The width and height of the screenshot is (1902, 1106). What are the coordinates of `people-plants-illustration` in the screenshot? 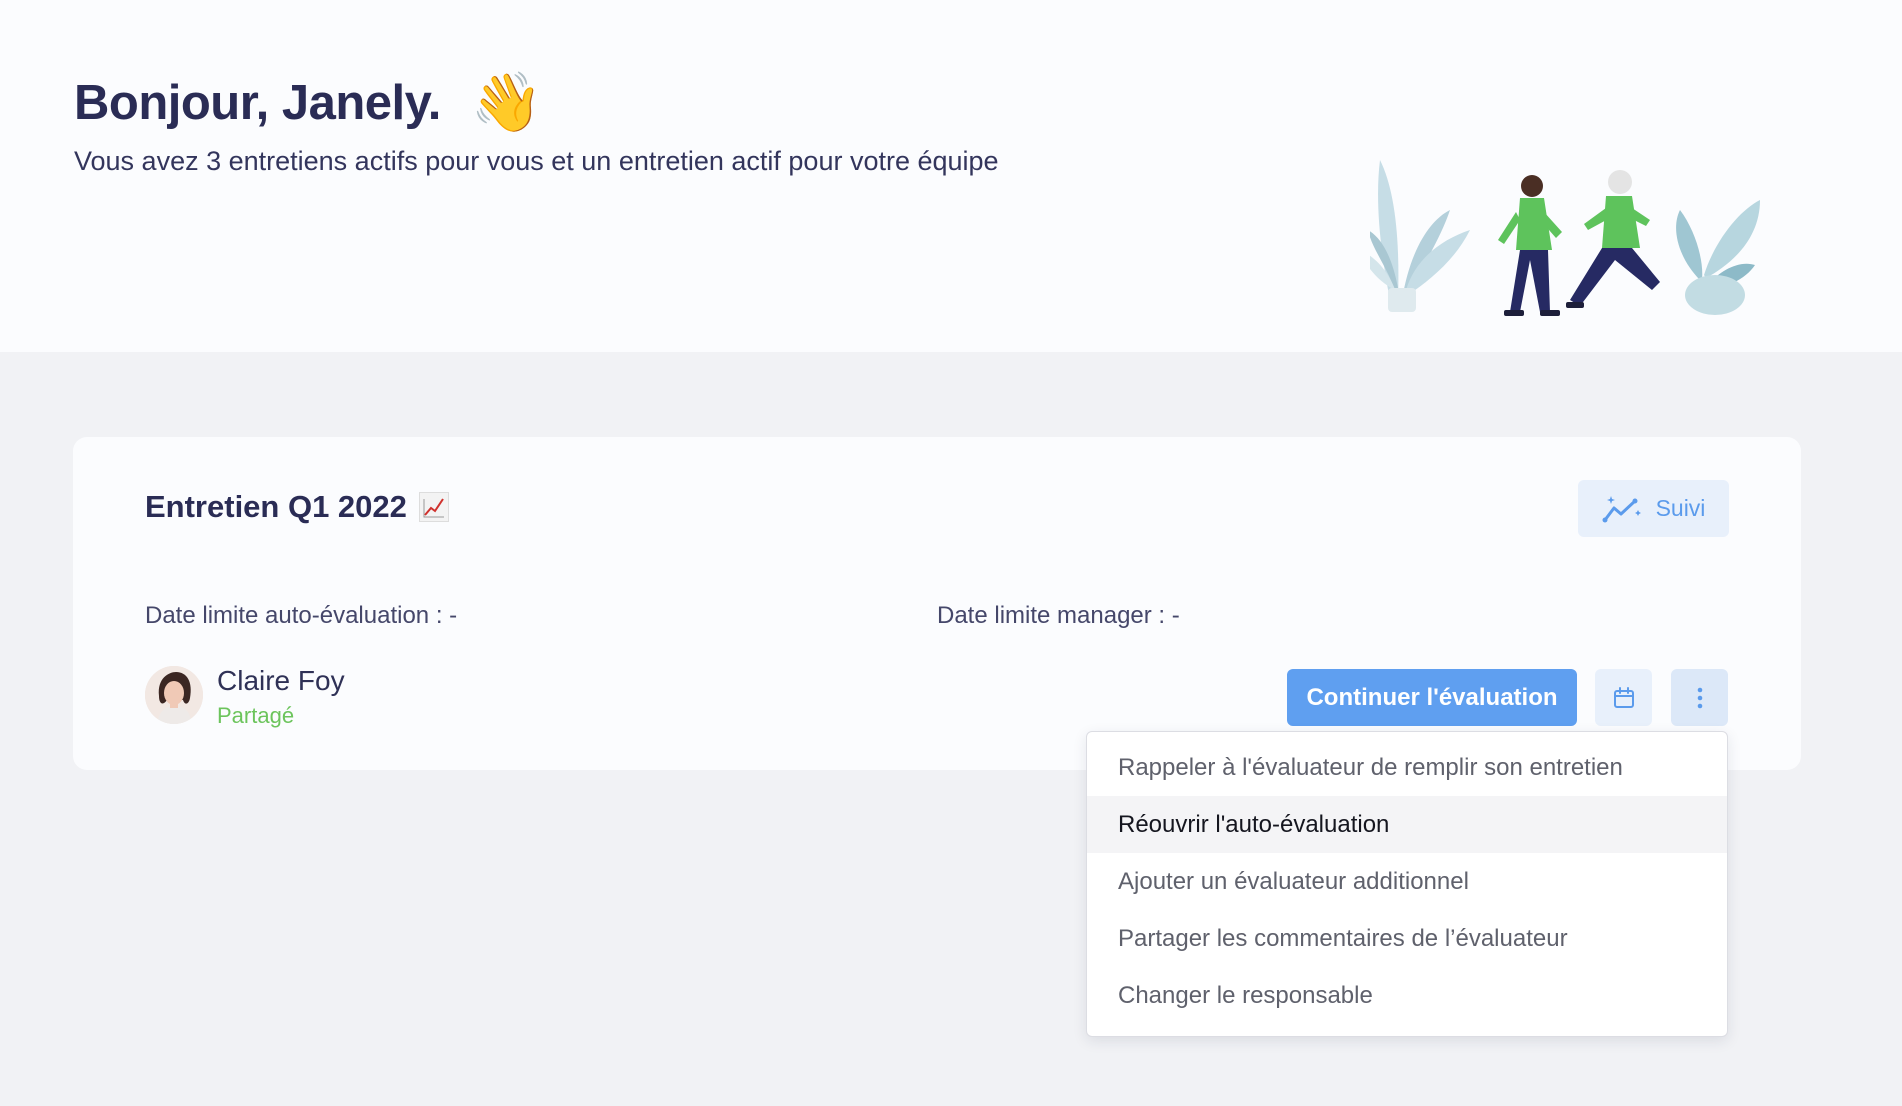 It's located at (1565, 238).